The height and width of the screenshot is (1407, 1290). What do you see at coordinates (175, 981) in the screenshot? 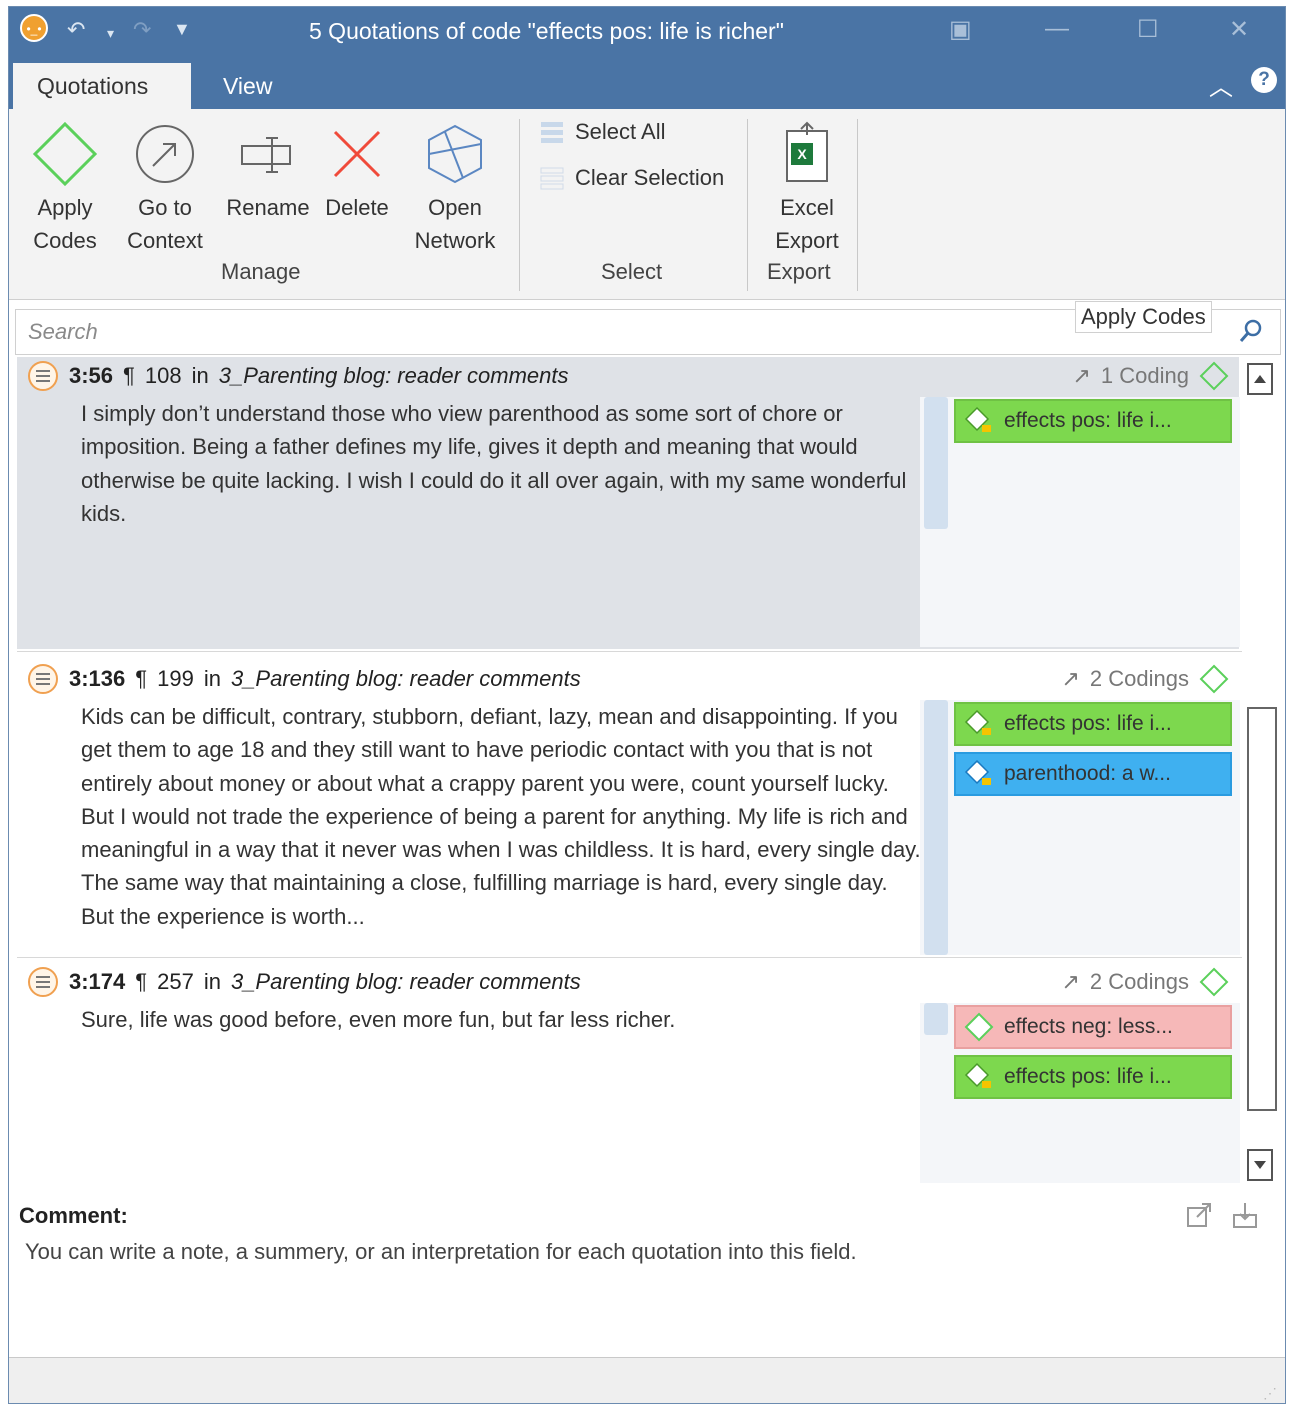
I see `quotation-line: 257` at bounding box center [175, 981].